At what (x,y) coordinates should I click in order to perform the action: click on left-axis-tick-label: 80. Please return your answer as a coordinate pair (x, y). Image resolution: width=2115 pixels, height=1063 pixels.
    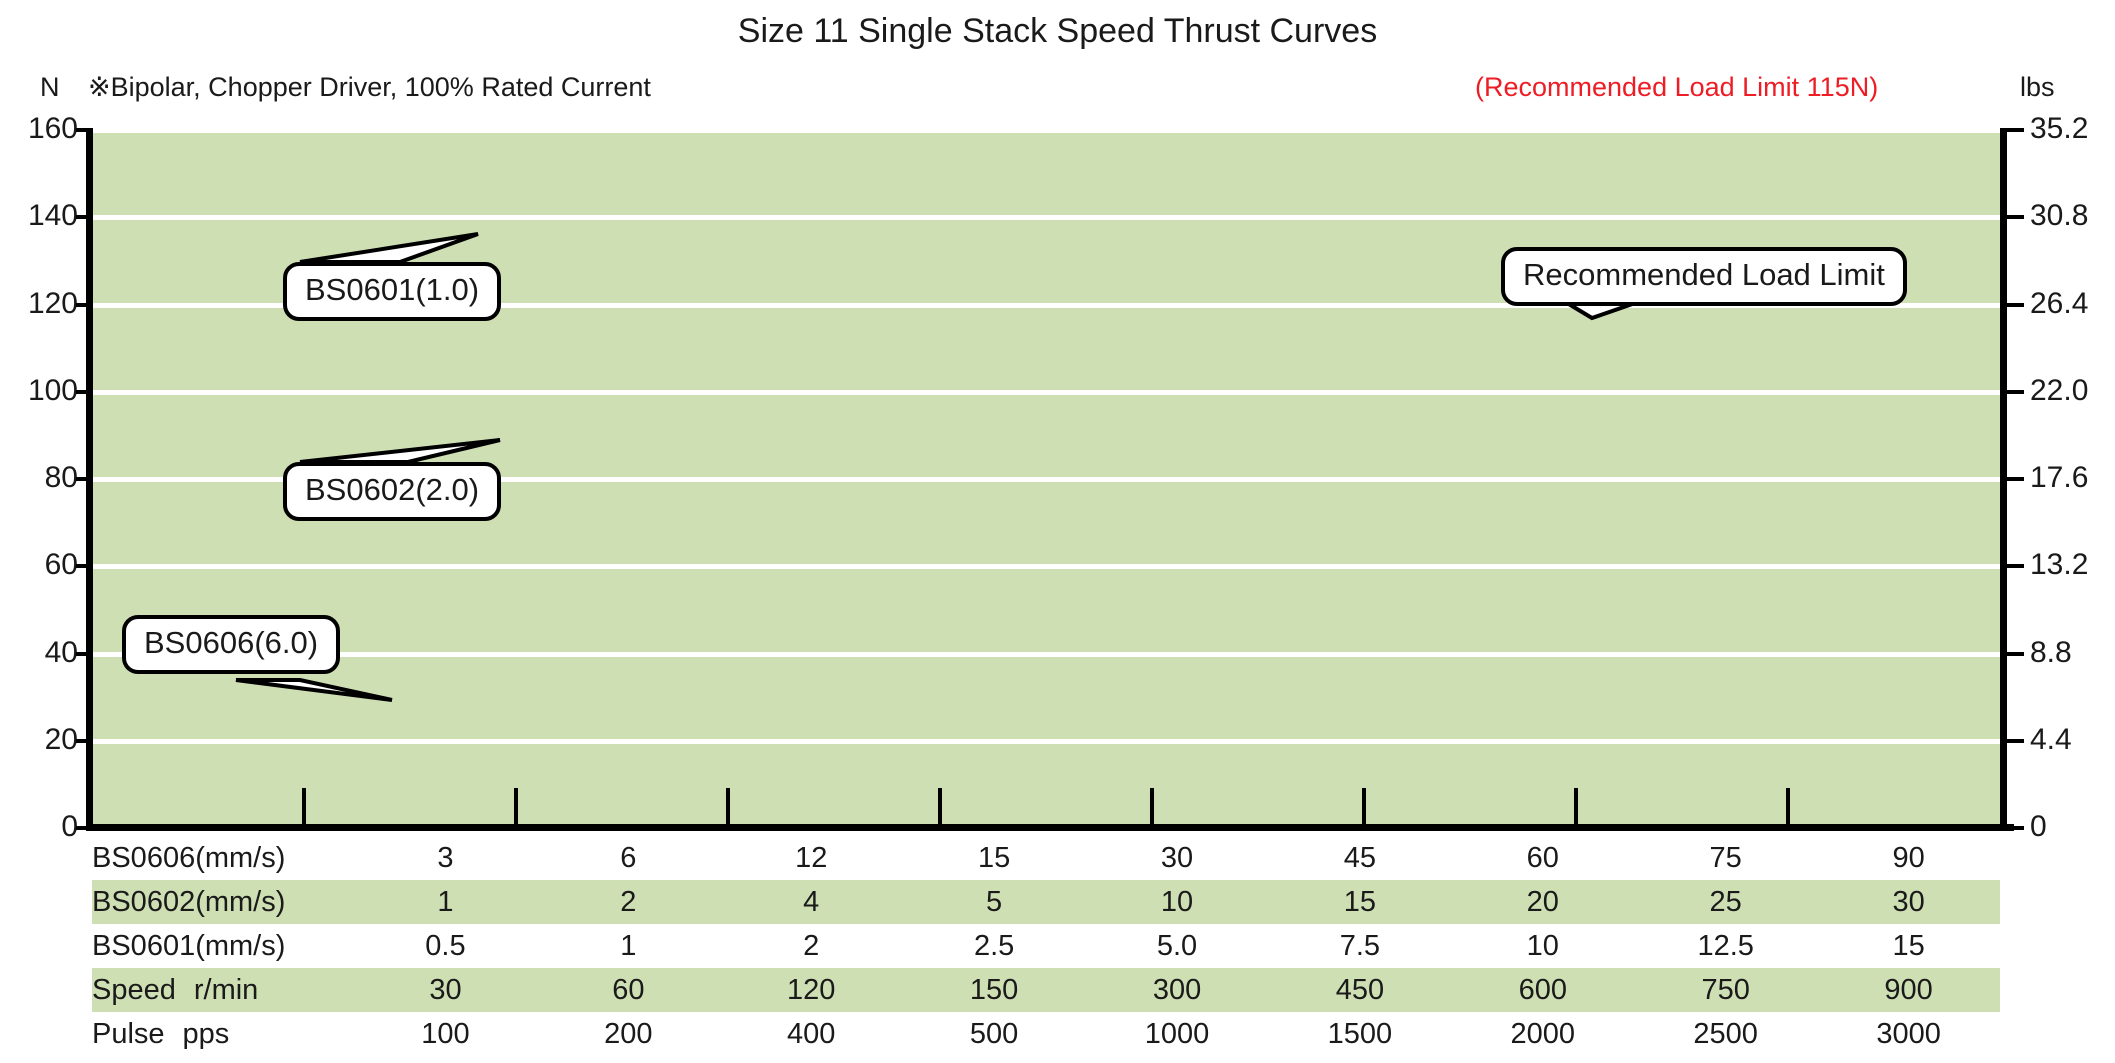
    Looking at the image, I should click on (61, 477).